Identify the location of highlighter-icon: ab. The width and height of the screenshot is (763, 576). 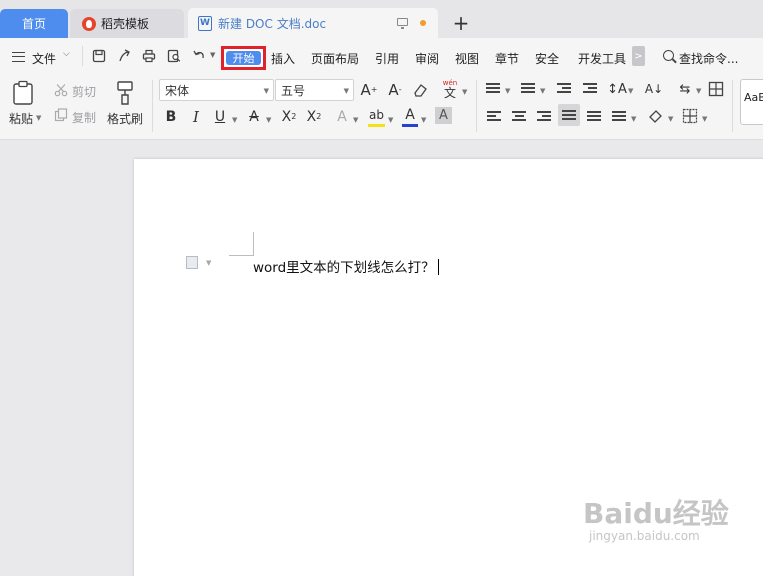
(376, 116).